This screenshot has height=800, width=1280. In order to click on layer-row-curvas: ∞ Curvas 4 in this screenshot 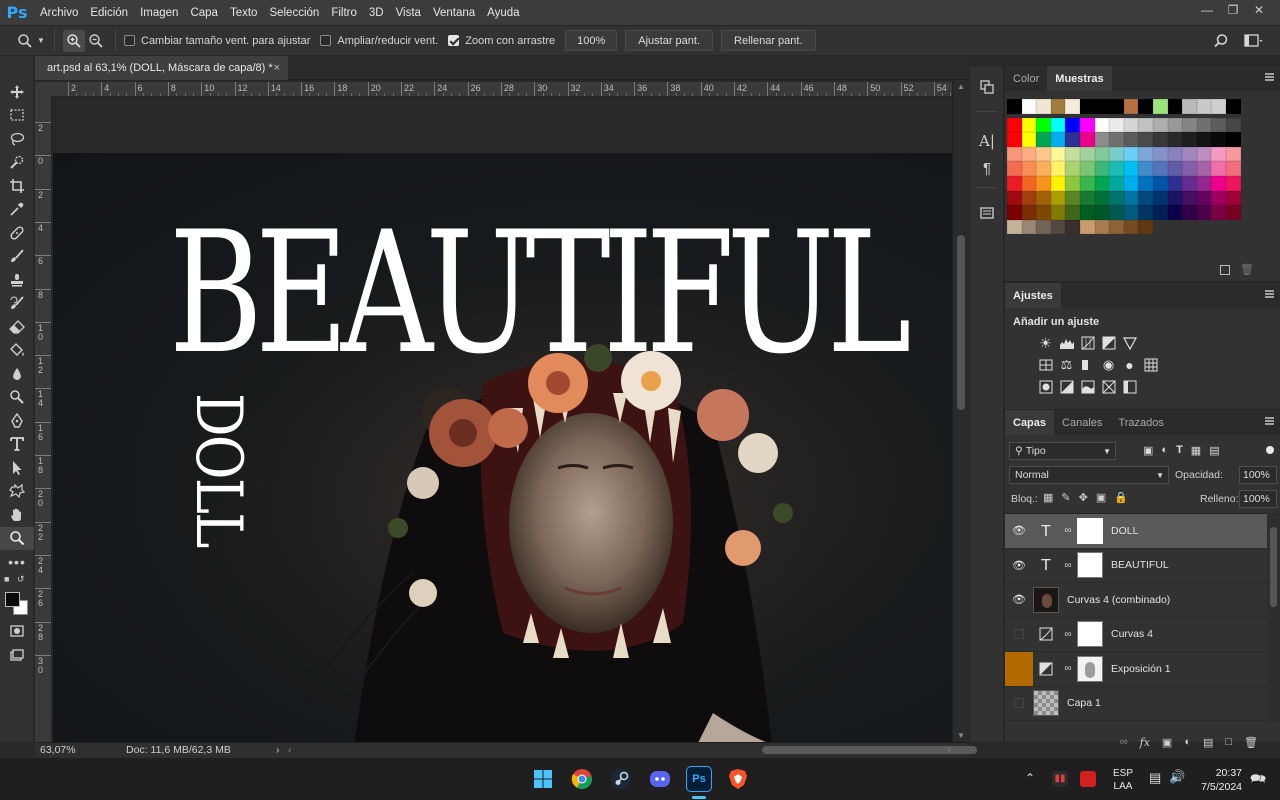, I will do `click(1136, 635)`.